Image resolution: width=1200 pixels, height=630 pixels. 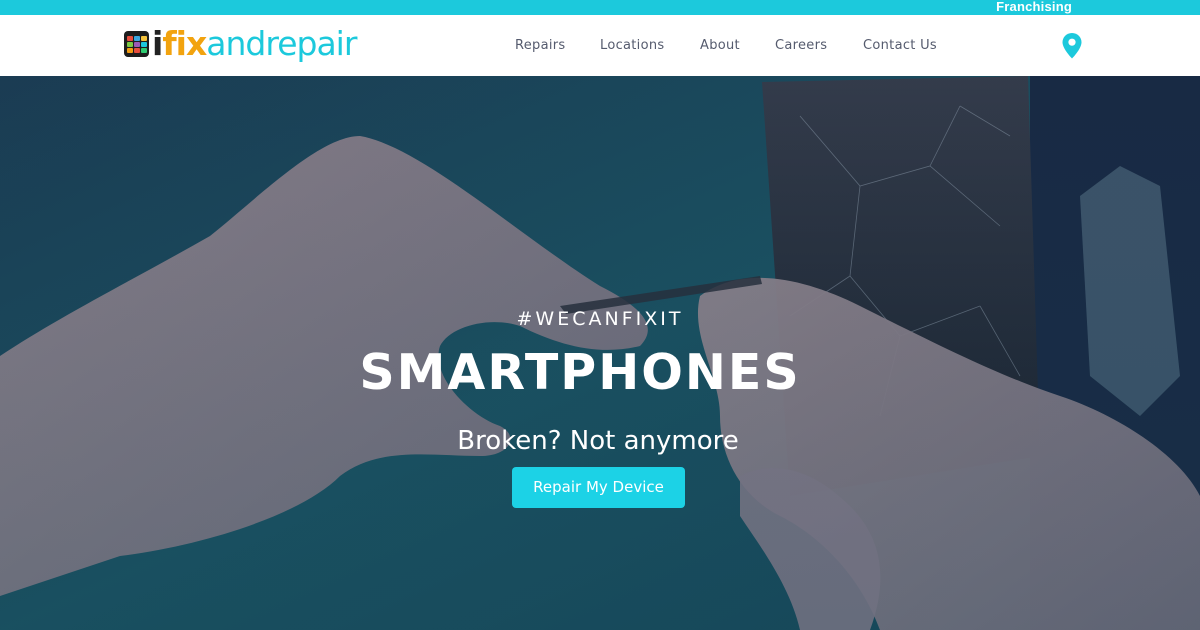 What do you see at coordinates (720, 45) in the screenshot?
I see `nav-about: About` at bounding box center [720, 45].